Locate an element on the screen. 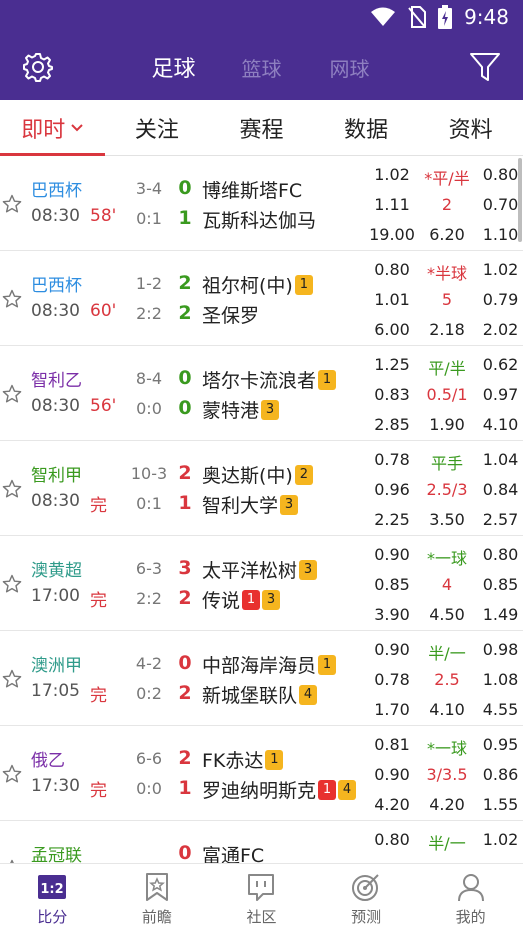 Image resolution: width=523 pixels, height=931 pixels. bottomnav-profile: 我的 is located at coordinates (470, 897).